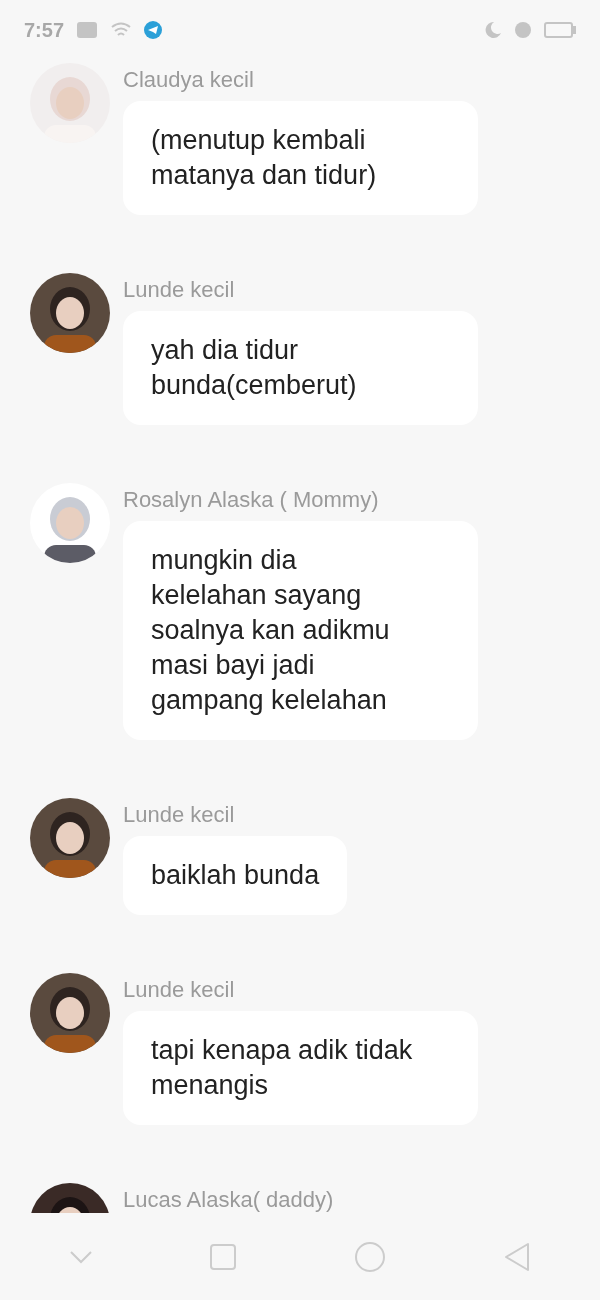 This screenshot has width=600, height=1300. I want to click on battery-icon, so click(560, 30).